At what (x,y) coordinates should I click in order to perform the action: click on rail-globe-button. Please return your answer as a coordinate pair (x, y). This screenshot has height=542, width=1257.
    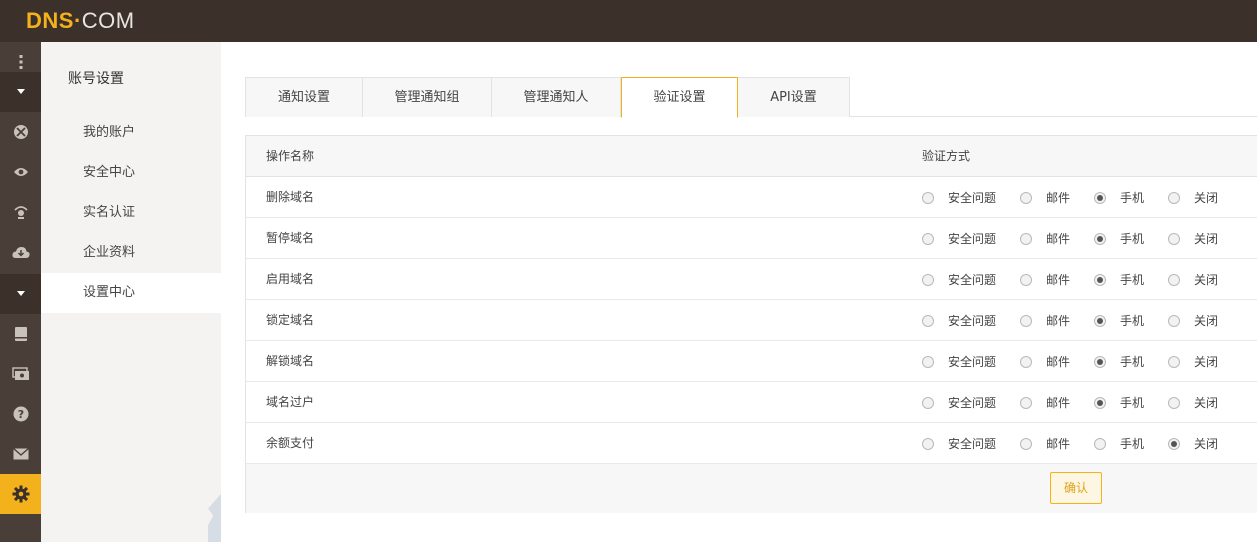
    Looking at the image, I should click on (20, 132).